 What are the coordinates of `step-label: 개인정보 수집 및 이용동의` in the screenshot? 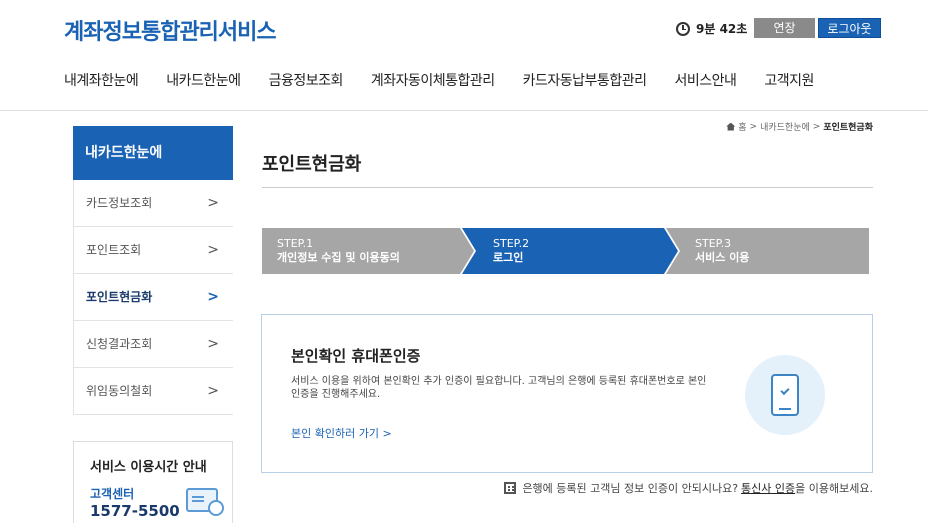 It's located at (338, 257).